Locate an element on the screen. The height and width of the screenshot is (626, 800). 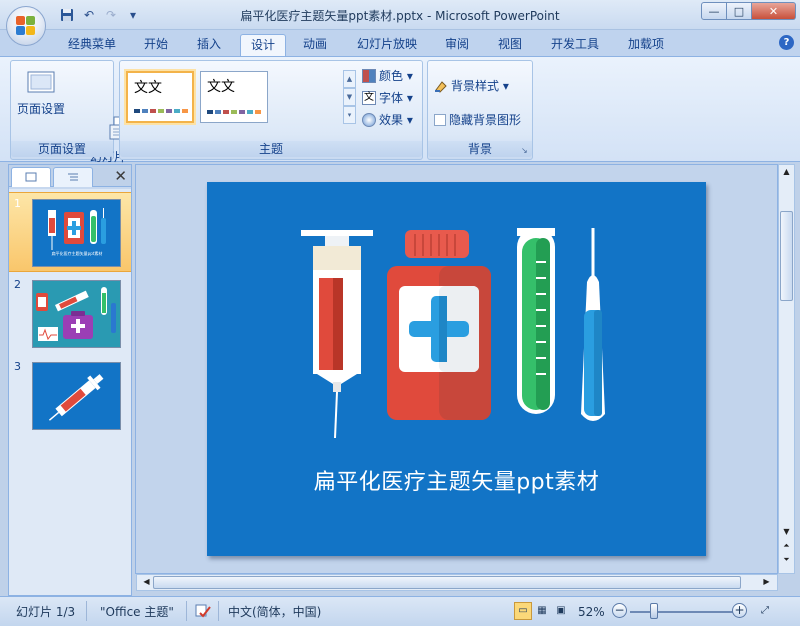
theme-name: "Office 主题" is located at coordinates (137, 612).